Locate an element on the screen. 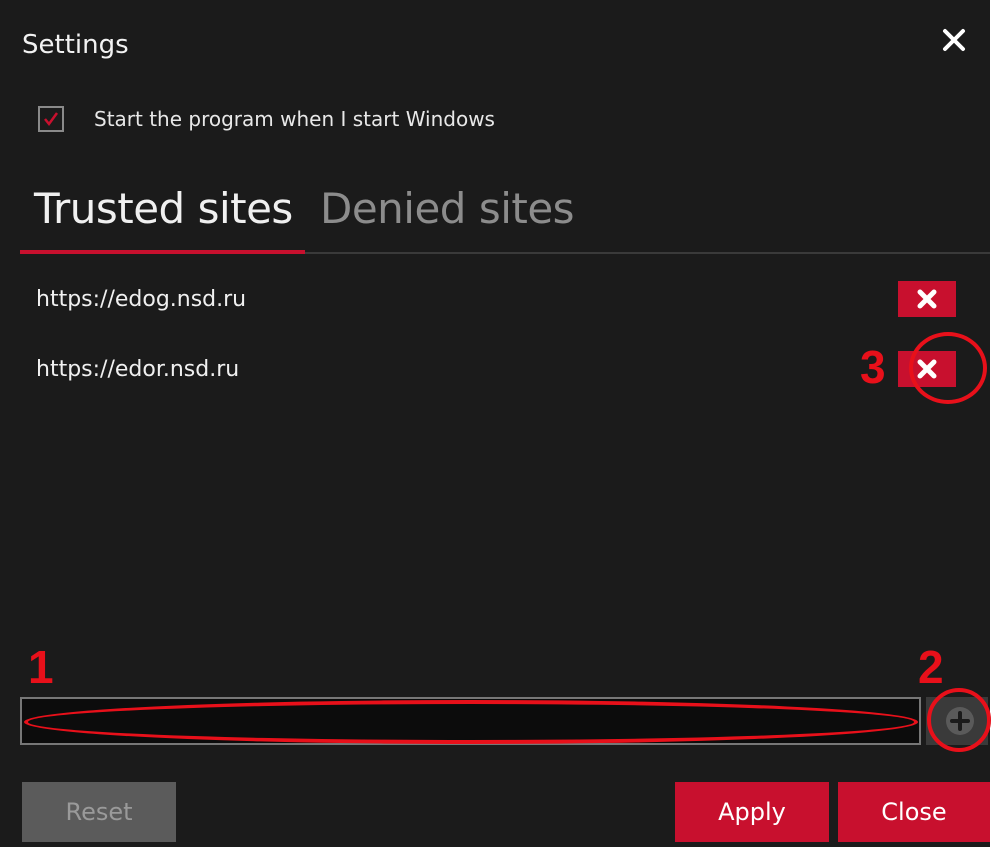  remove-site-button is located at coordinates (927, 299).